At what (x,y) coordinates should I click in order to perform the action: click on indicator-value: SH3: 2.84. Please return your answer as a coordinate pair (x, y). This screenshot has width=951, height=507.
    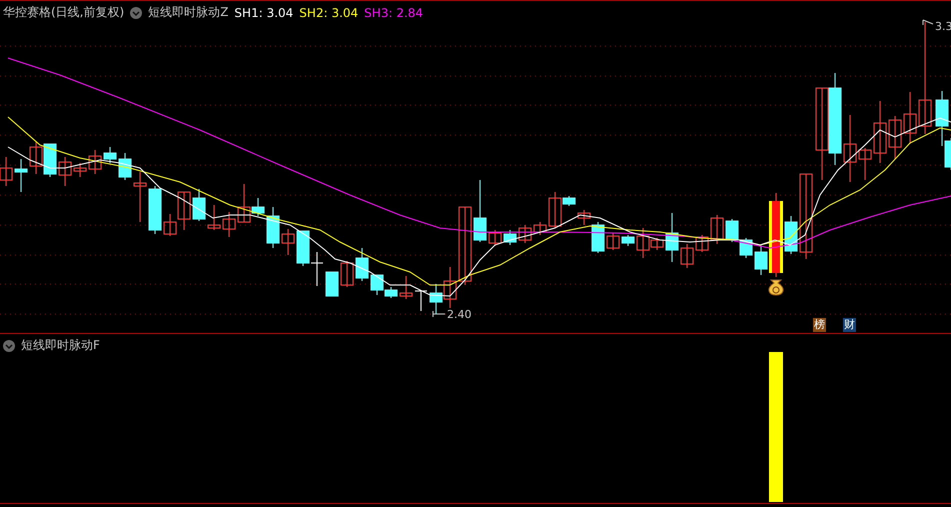
    Looking at the image, I should click on (394, 13).